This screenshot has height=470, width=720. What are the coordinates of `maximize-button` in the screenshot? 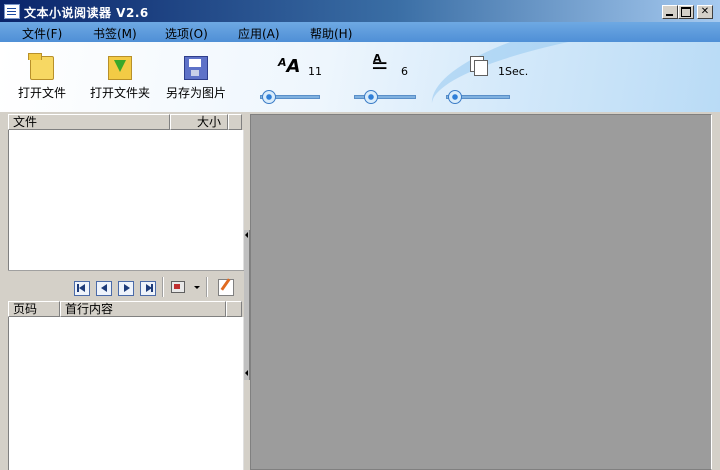 It's located at (686, 12).